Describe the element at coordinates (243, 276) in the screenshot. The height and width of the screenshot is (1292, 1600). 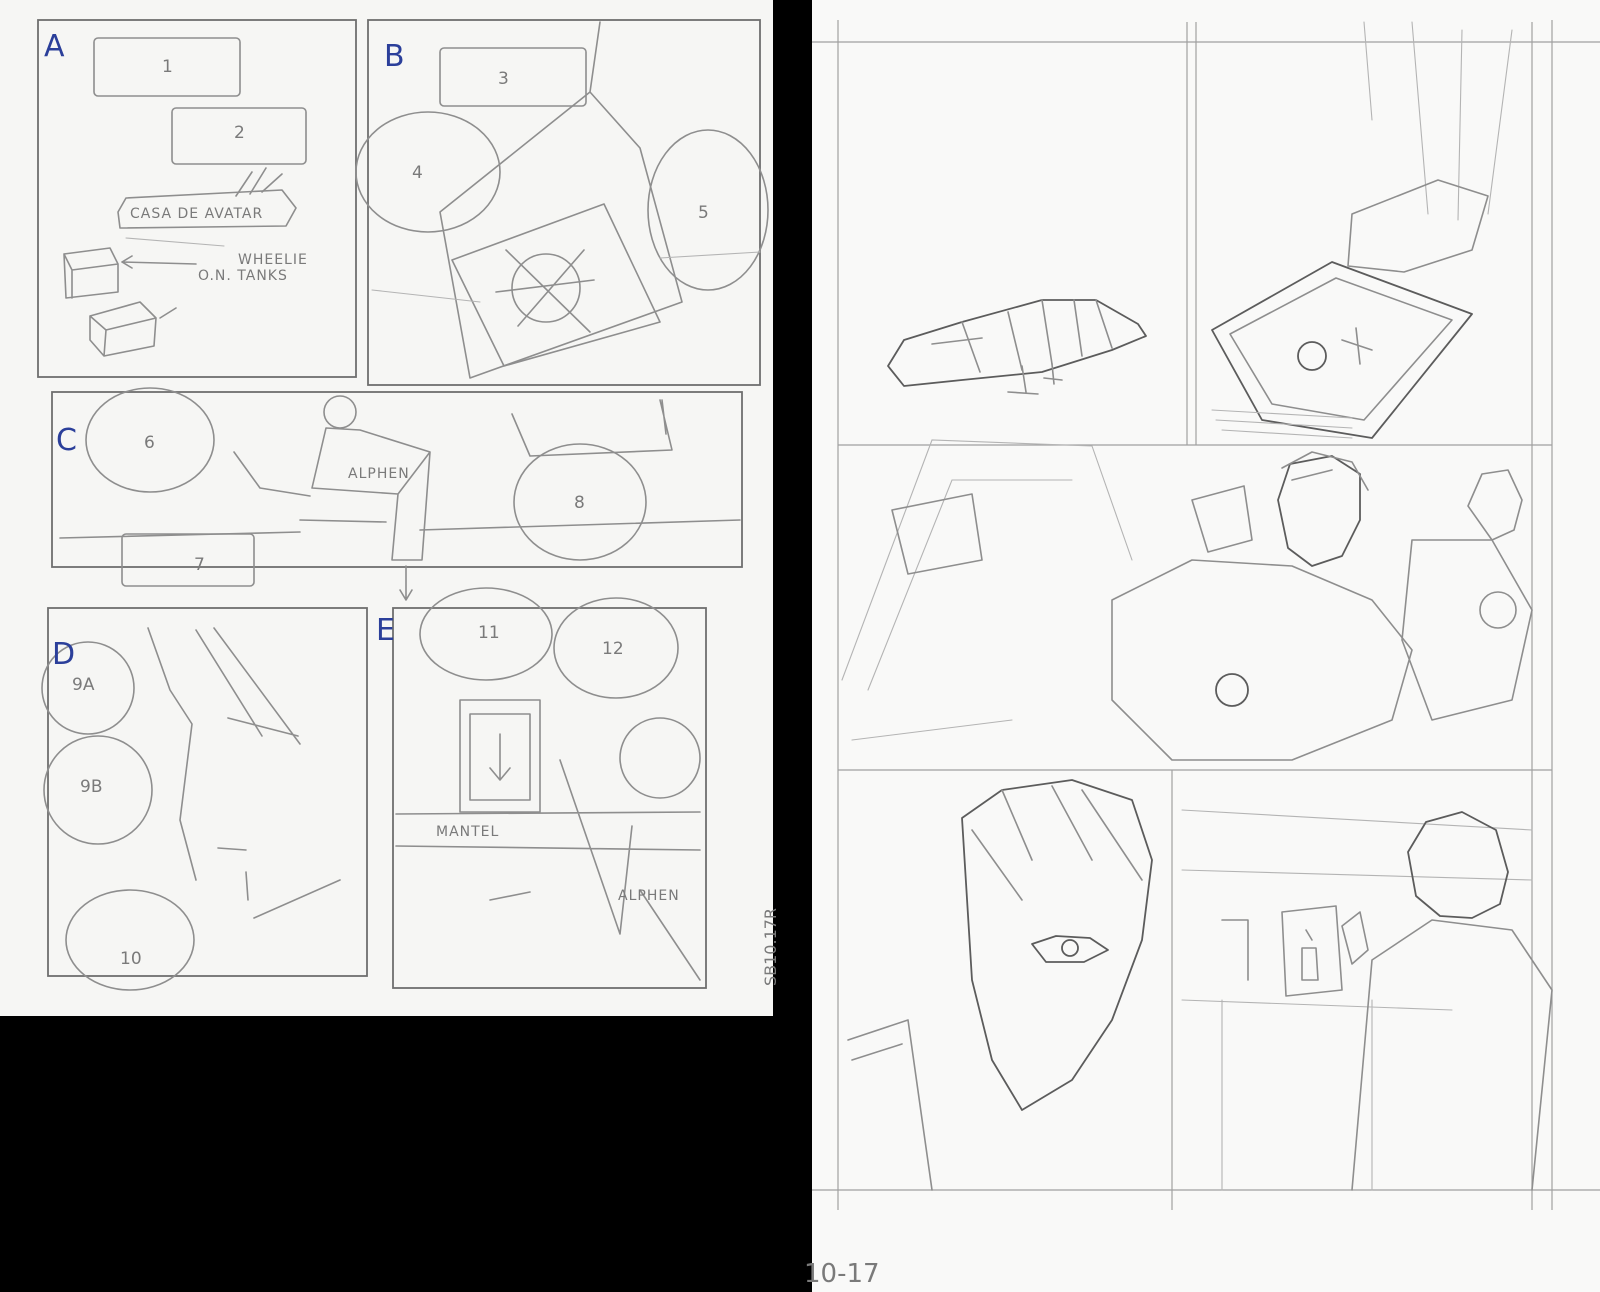
I see `note-tanks: O.N. TANKS` at that location.